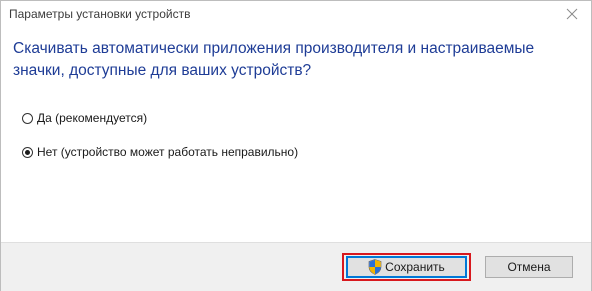 The width and height of the screenshot is (592, 291). I want to click on save-button: Сохранить, so click(406, 267).